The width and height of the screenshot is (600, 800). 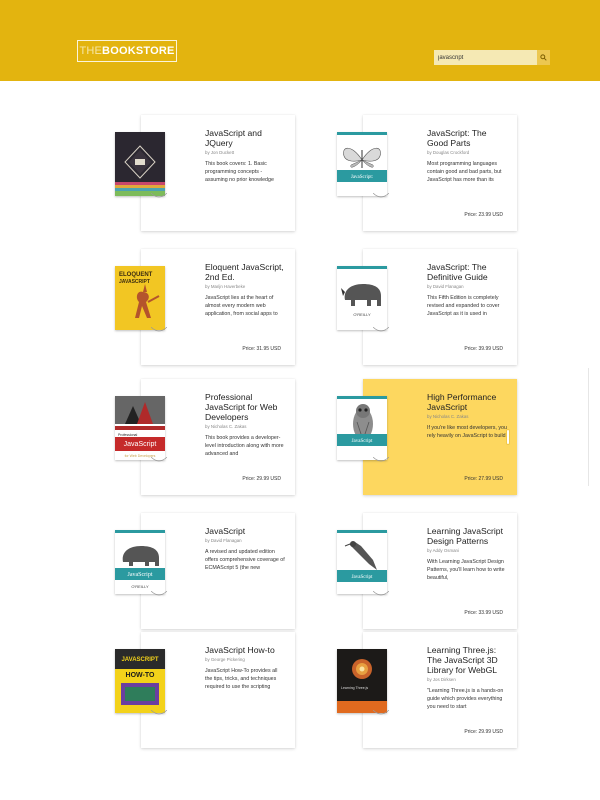 I want to click on book-cover: ELOQUENT JAVASCRIPT, so click(x=140, y=298).